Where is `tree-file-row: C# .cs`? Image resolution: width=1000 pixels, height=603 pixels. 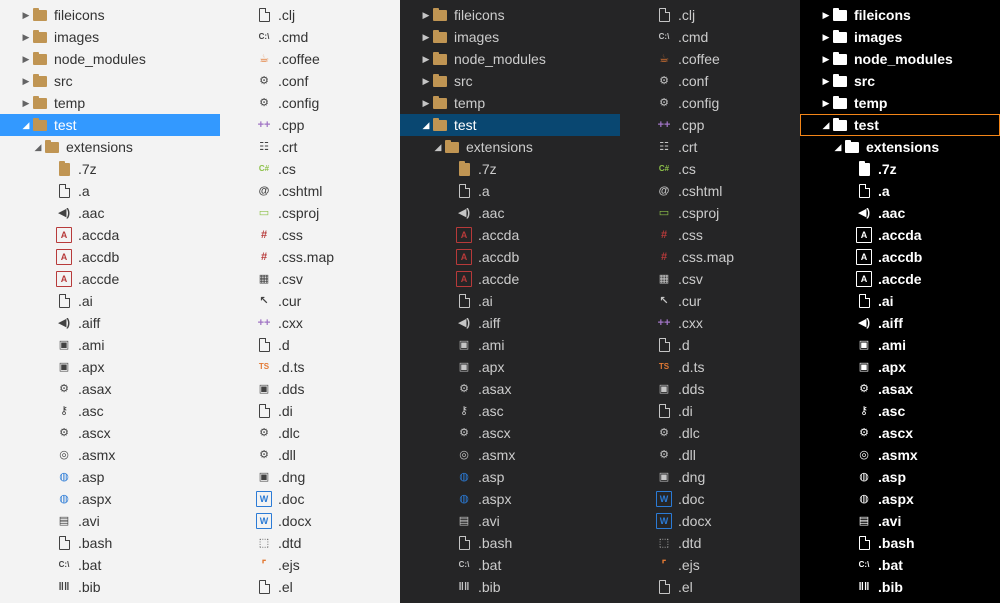
tree-file-row: C# .cs is located at coordinates (328, 169).